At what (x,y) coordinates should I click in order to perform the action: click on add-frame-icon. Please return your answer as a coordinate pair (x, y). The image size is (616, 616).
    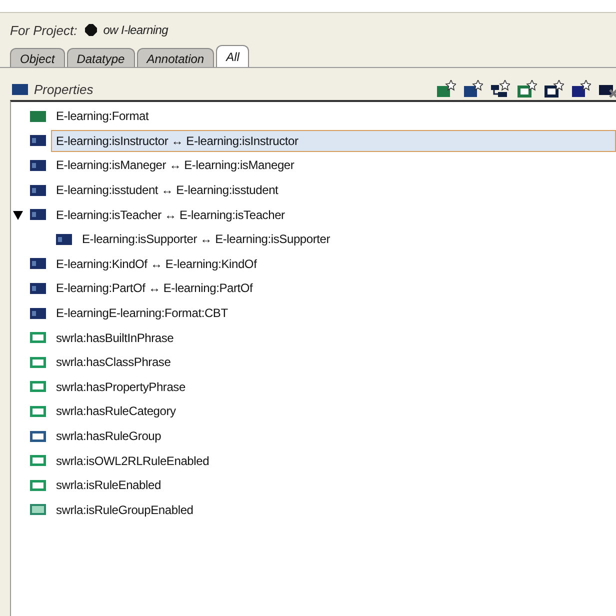
    Looking at the image, I should click on (554, 89).